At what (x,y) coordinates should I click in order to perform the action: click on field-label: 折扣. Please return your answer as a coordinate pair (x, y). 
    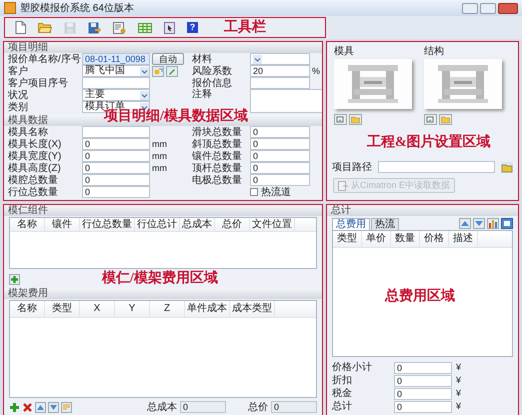
    Looking at the image, I should click on (342, 380).